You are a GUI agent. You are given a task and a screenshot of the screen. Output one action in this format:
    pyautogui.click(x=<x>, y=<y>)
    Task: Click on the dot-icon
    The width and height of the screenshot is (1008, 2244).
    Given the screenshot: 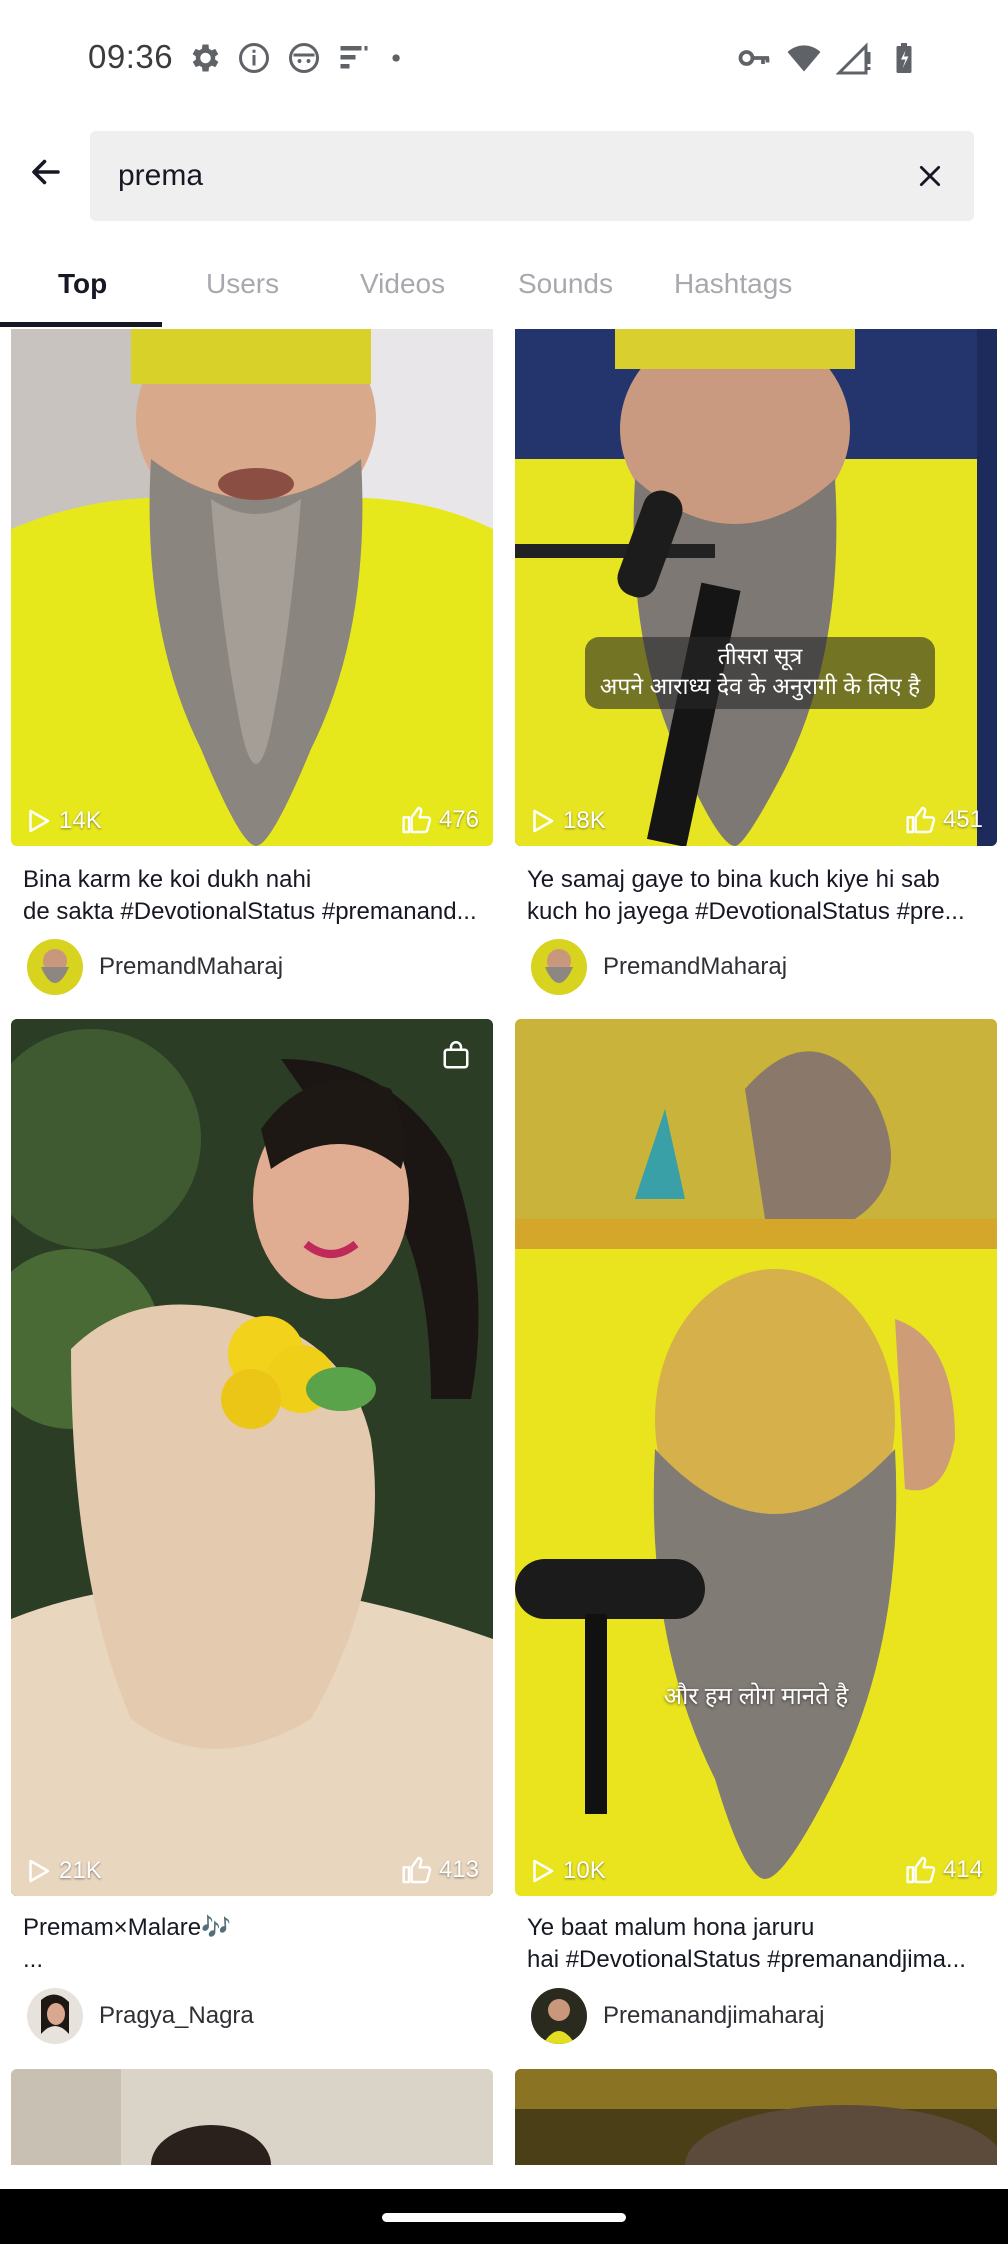 What is the action you would take?
    pyautogui.click(x=396, y=58)
    